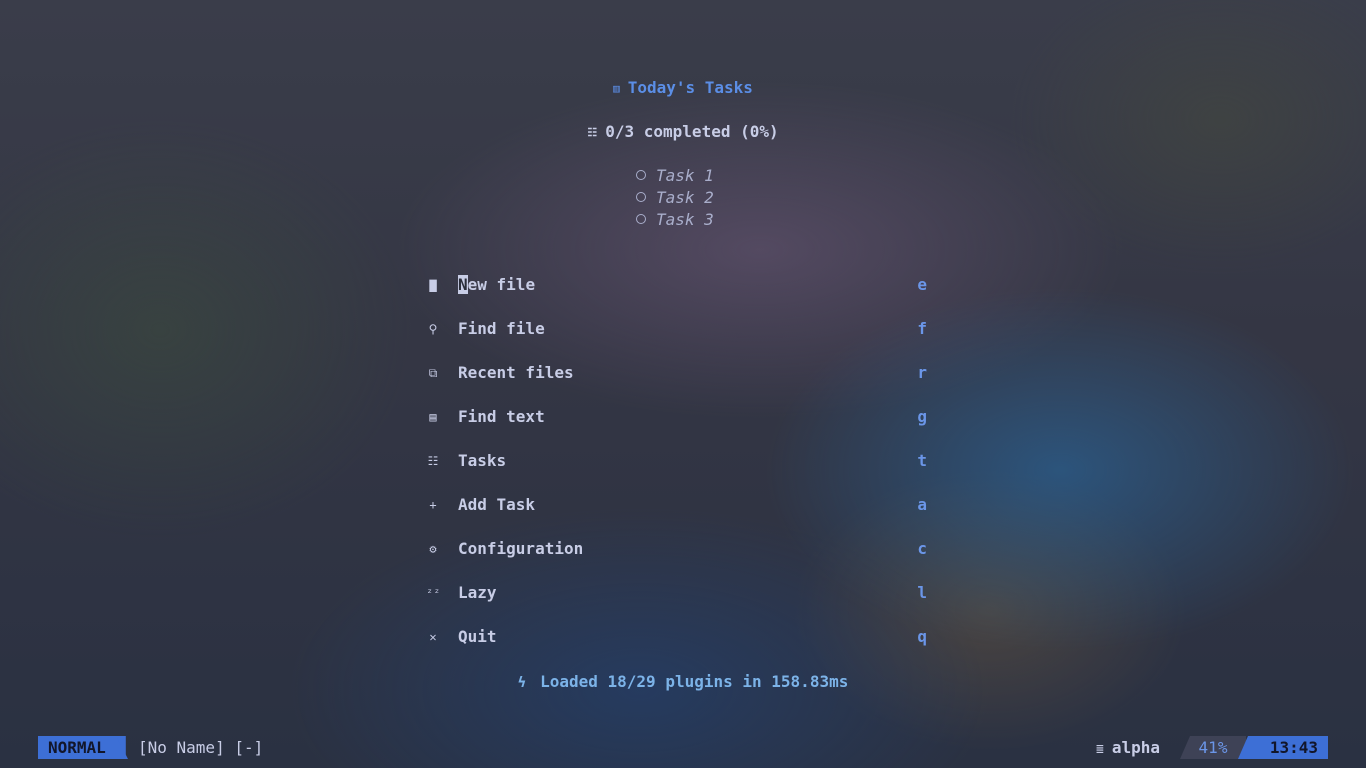 The height and width of the screenshot is (768, 1366). I want to click on statusline: NORMAL [No Name] [-] ≣ alpha 41% 13:43, so click(683, 747).